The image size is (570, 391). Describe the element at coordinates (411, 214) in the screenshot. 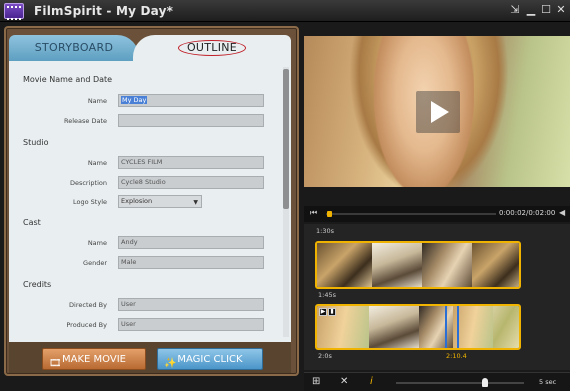

I see `seek-bar` at that location.